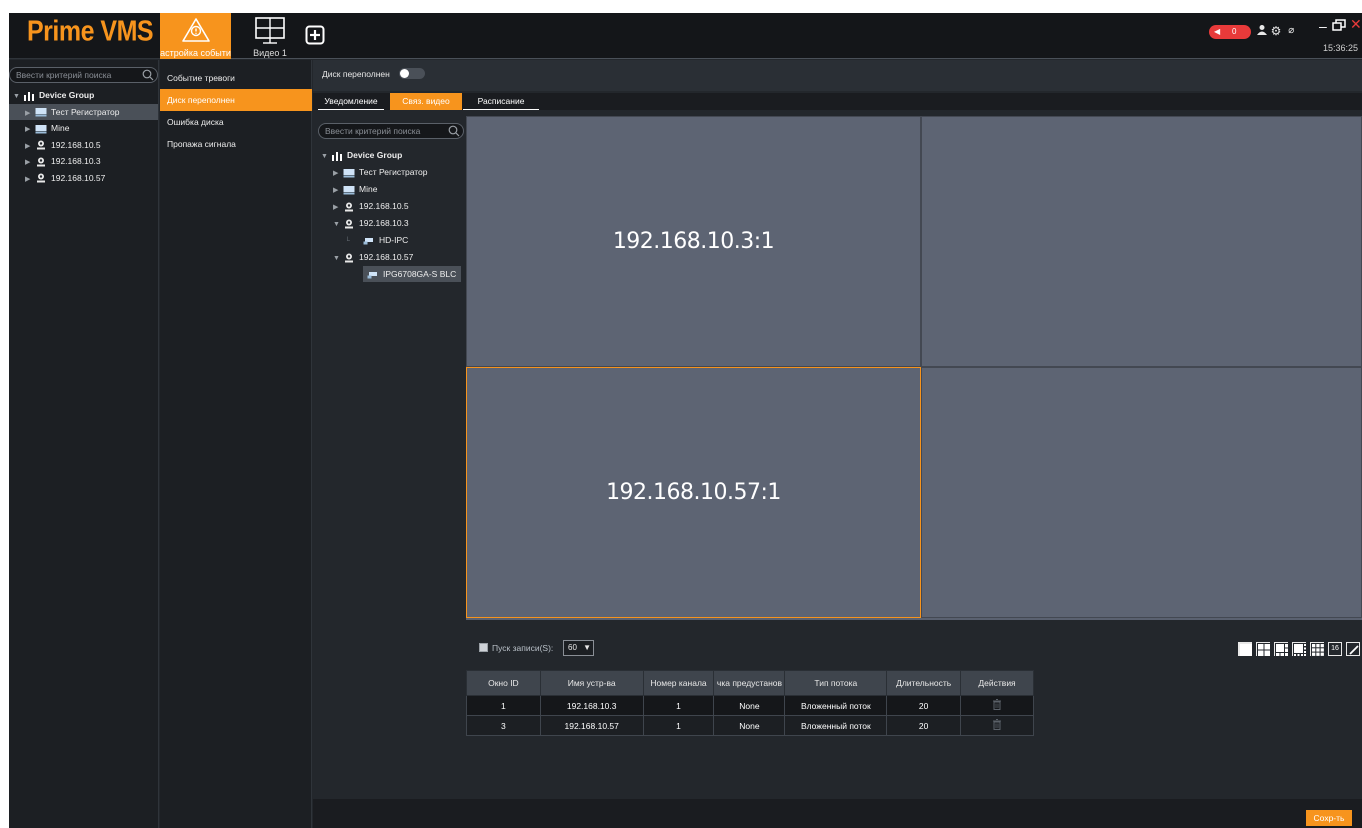  What do you see at coordinates (195, 30) in the screenshot?
I see `alarm-warning-icon` at bounding box center [195, 30].